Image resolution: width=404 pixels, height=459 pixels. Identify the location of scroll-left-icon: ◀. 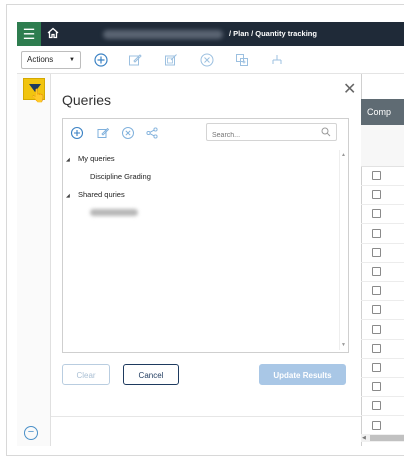
(364, 438).